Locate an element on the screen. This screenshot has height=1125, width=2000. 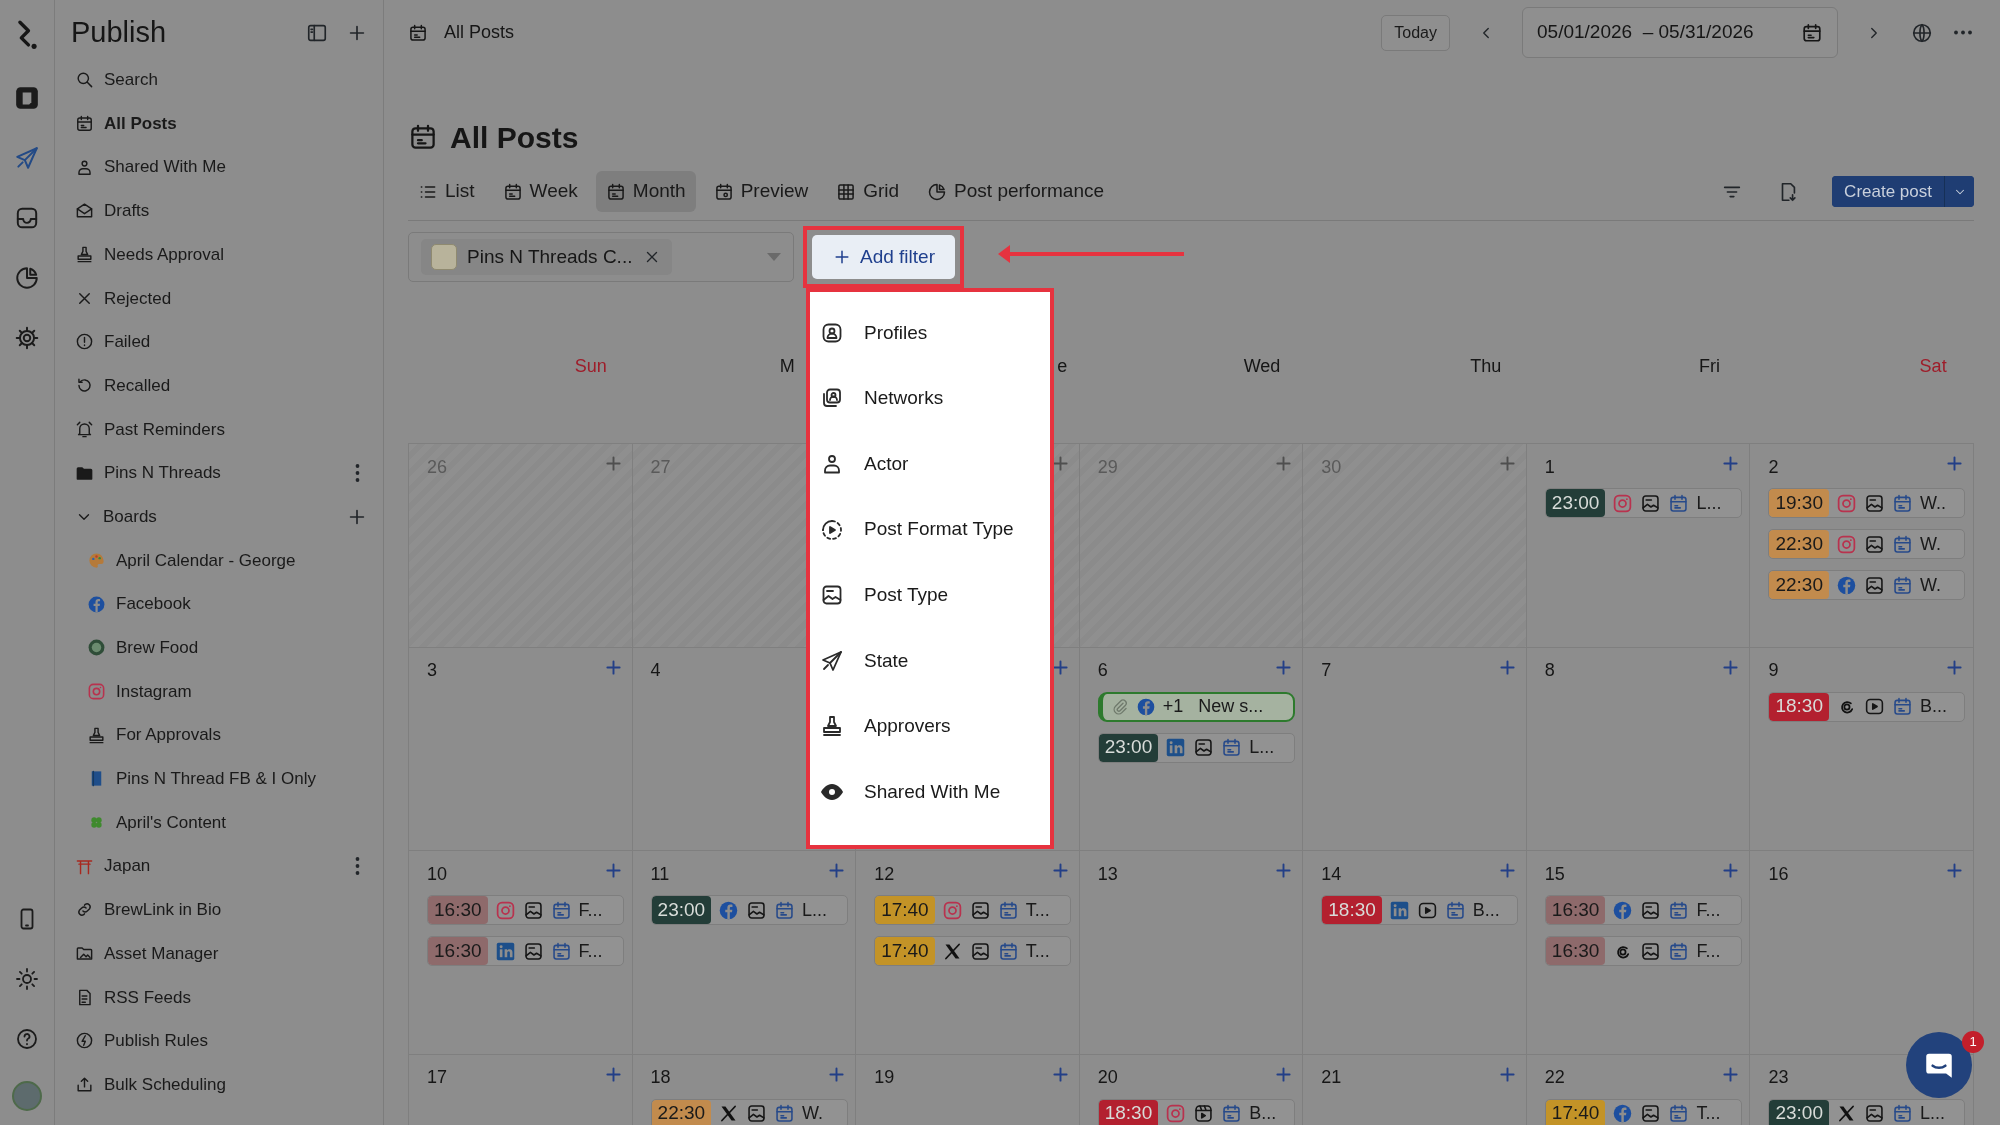
notification-count: 1 is located at coordinates (1973, 1042).